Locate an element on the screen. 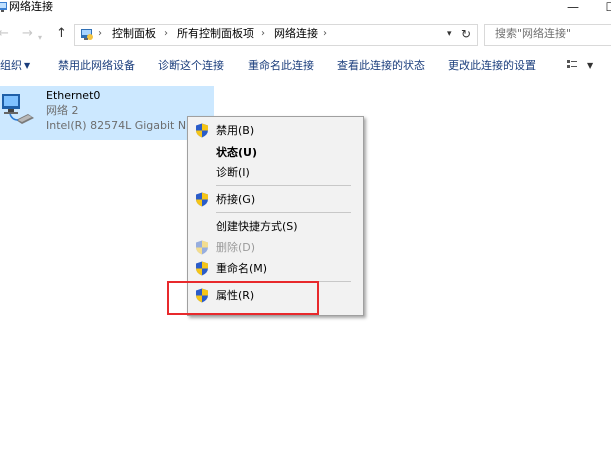 Image resolution: width=611 pixels, height=463 pixels. back-arrow-icon: ← is located at coordinates (4, 34).